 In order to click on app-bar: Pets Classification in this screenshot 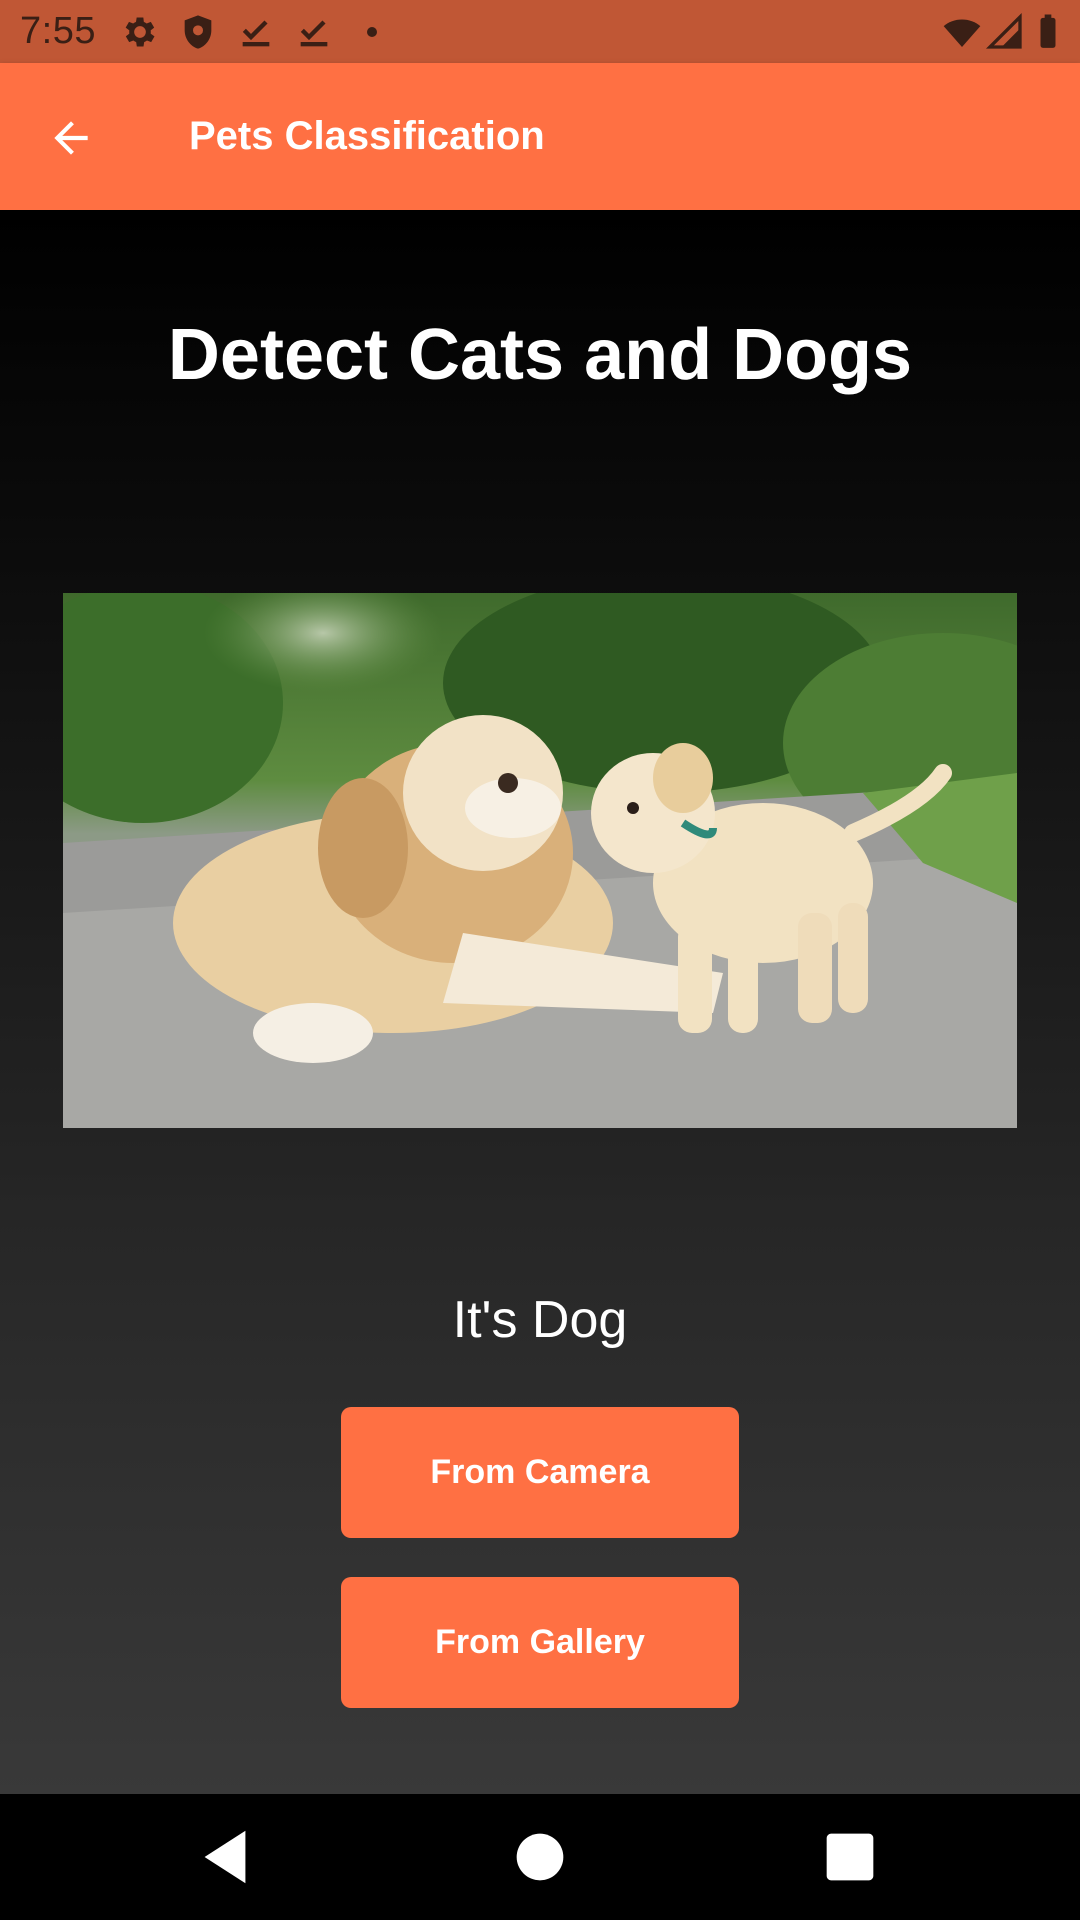, I will do `click(540, 136)`.